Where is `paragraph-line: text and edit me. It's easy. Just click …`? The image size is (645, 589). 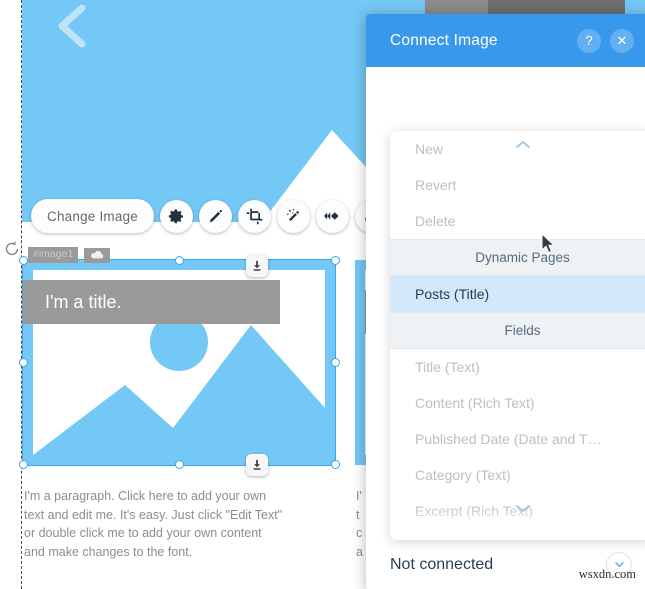 paragraph-line: text and edit me. It's easy. Just click … is located at coordinates (153, 514).